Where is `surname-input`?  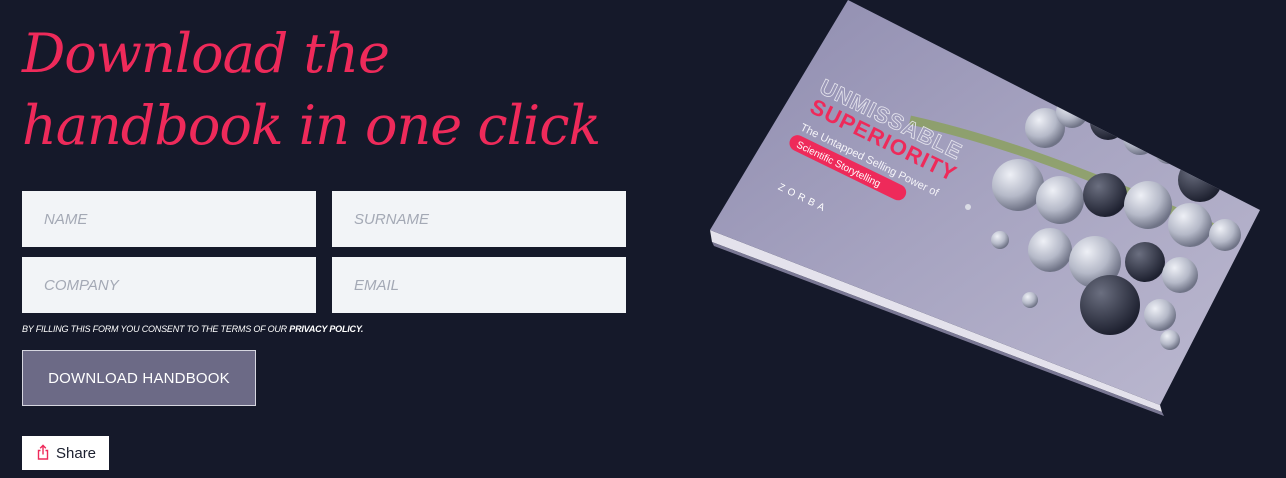
surname-input is located at coordinates (479, 219).